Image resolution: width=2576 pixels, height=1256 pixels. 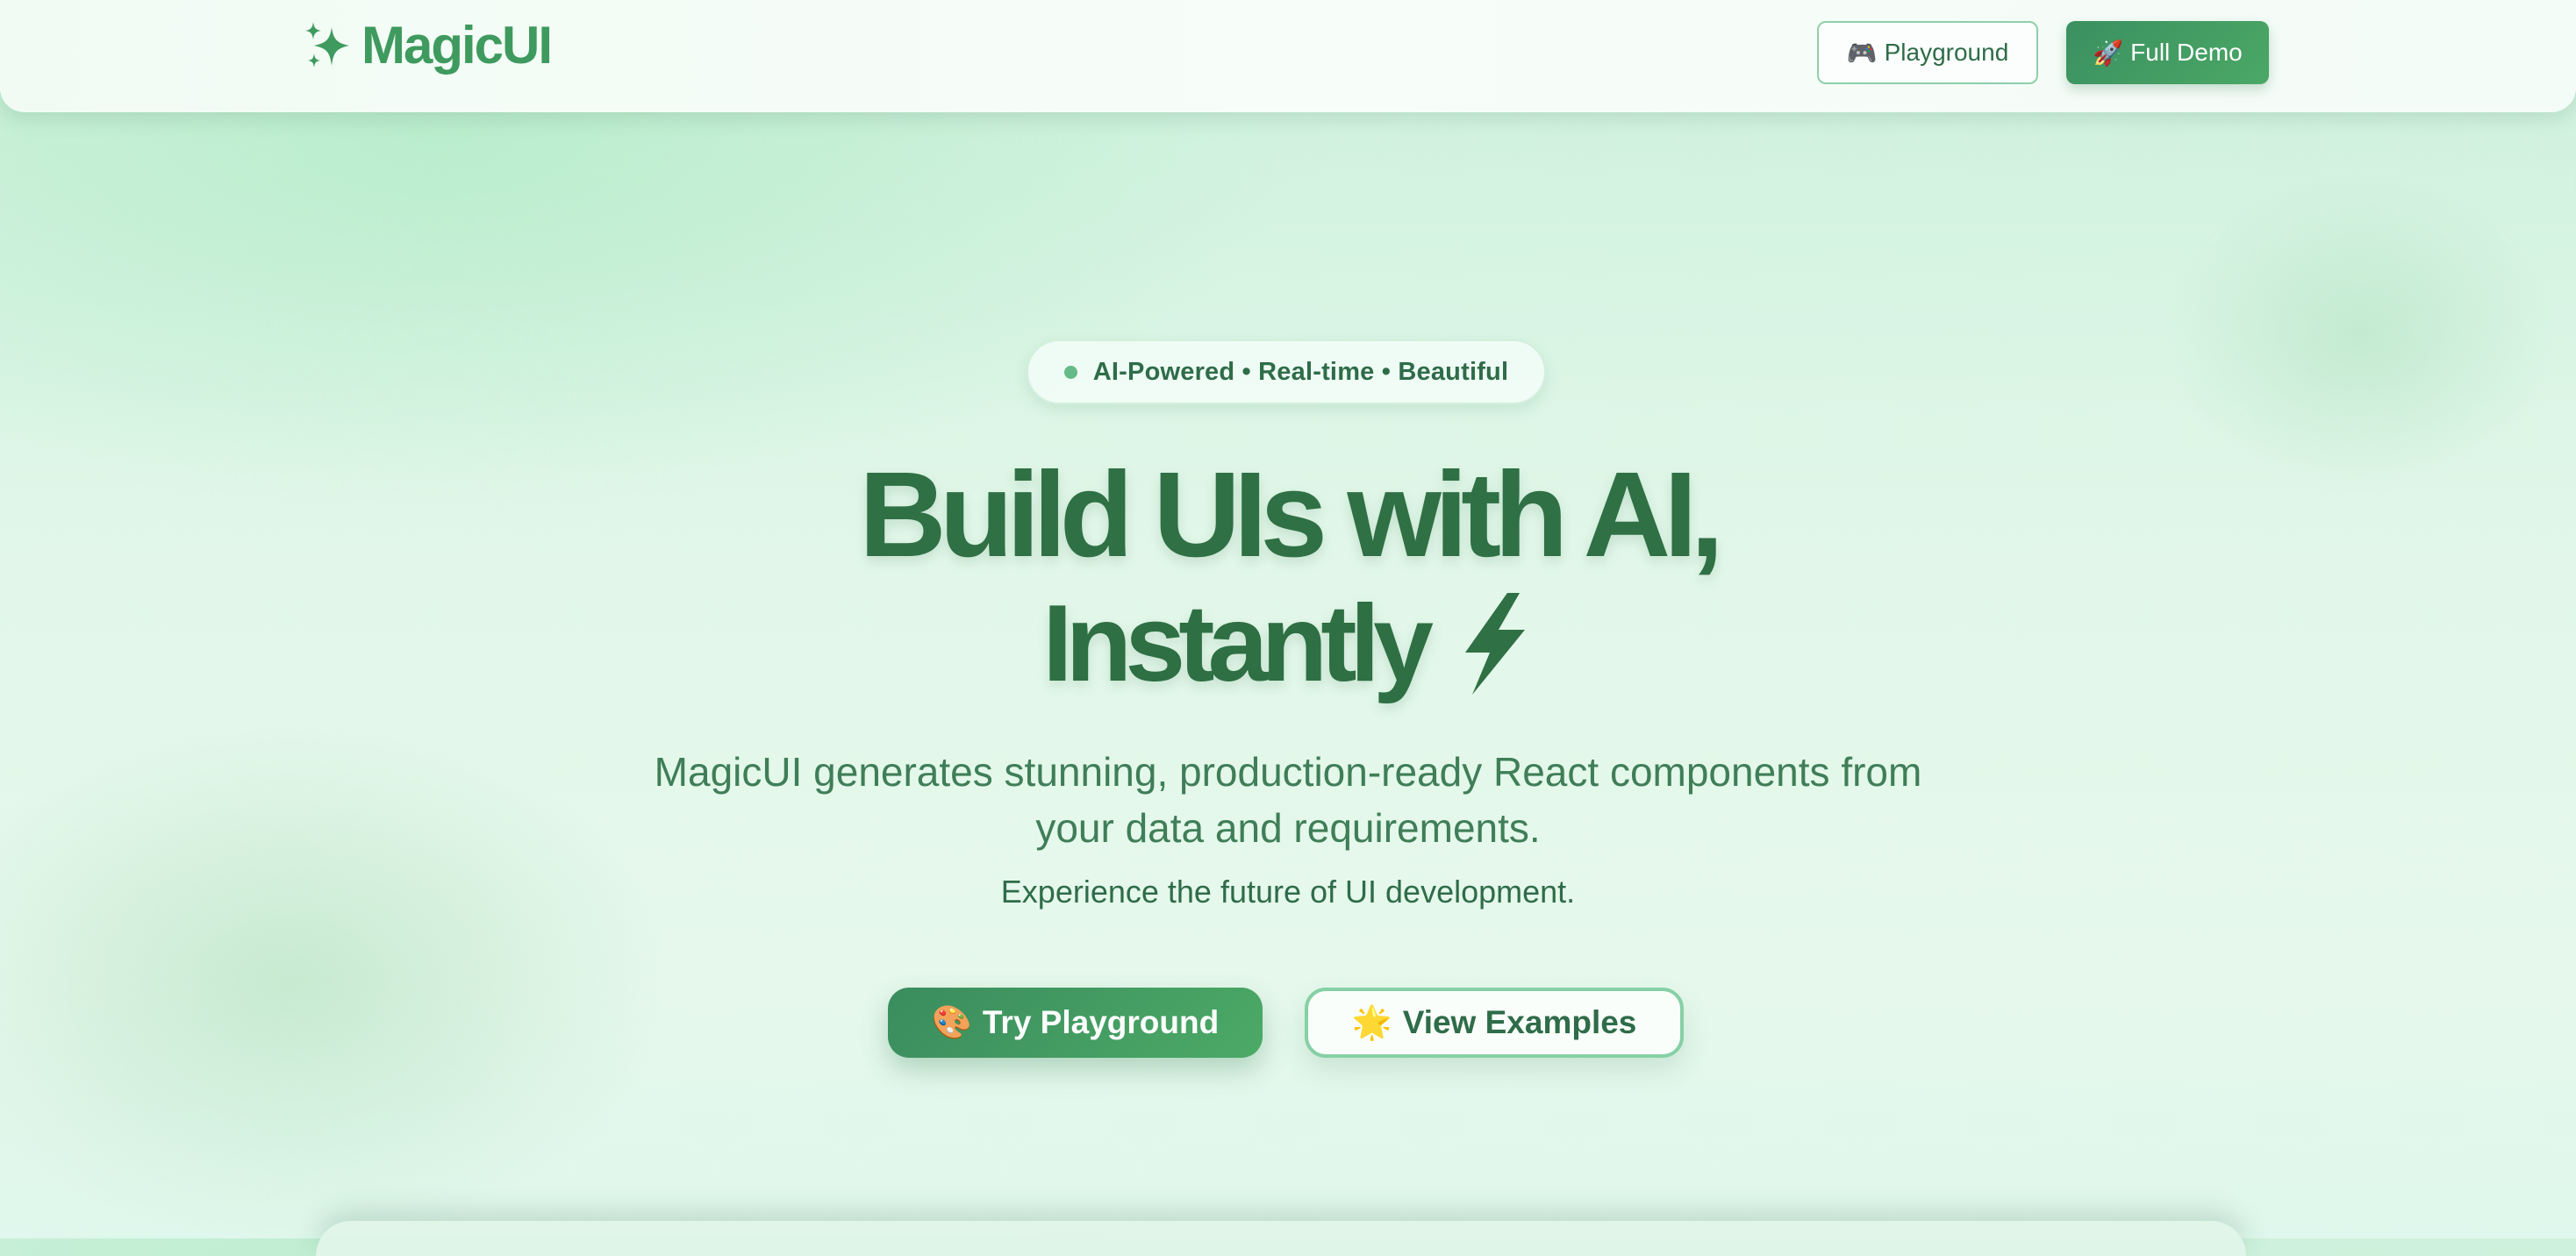 I want to click on full-demo-nav-button: 🚀 Full Demo, so click(x=2167, y=52).